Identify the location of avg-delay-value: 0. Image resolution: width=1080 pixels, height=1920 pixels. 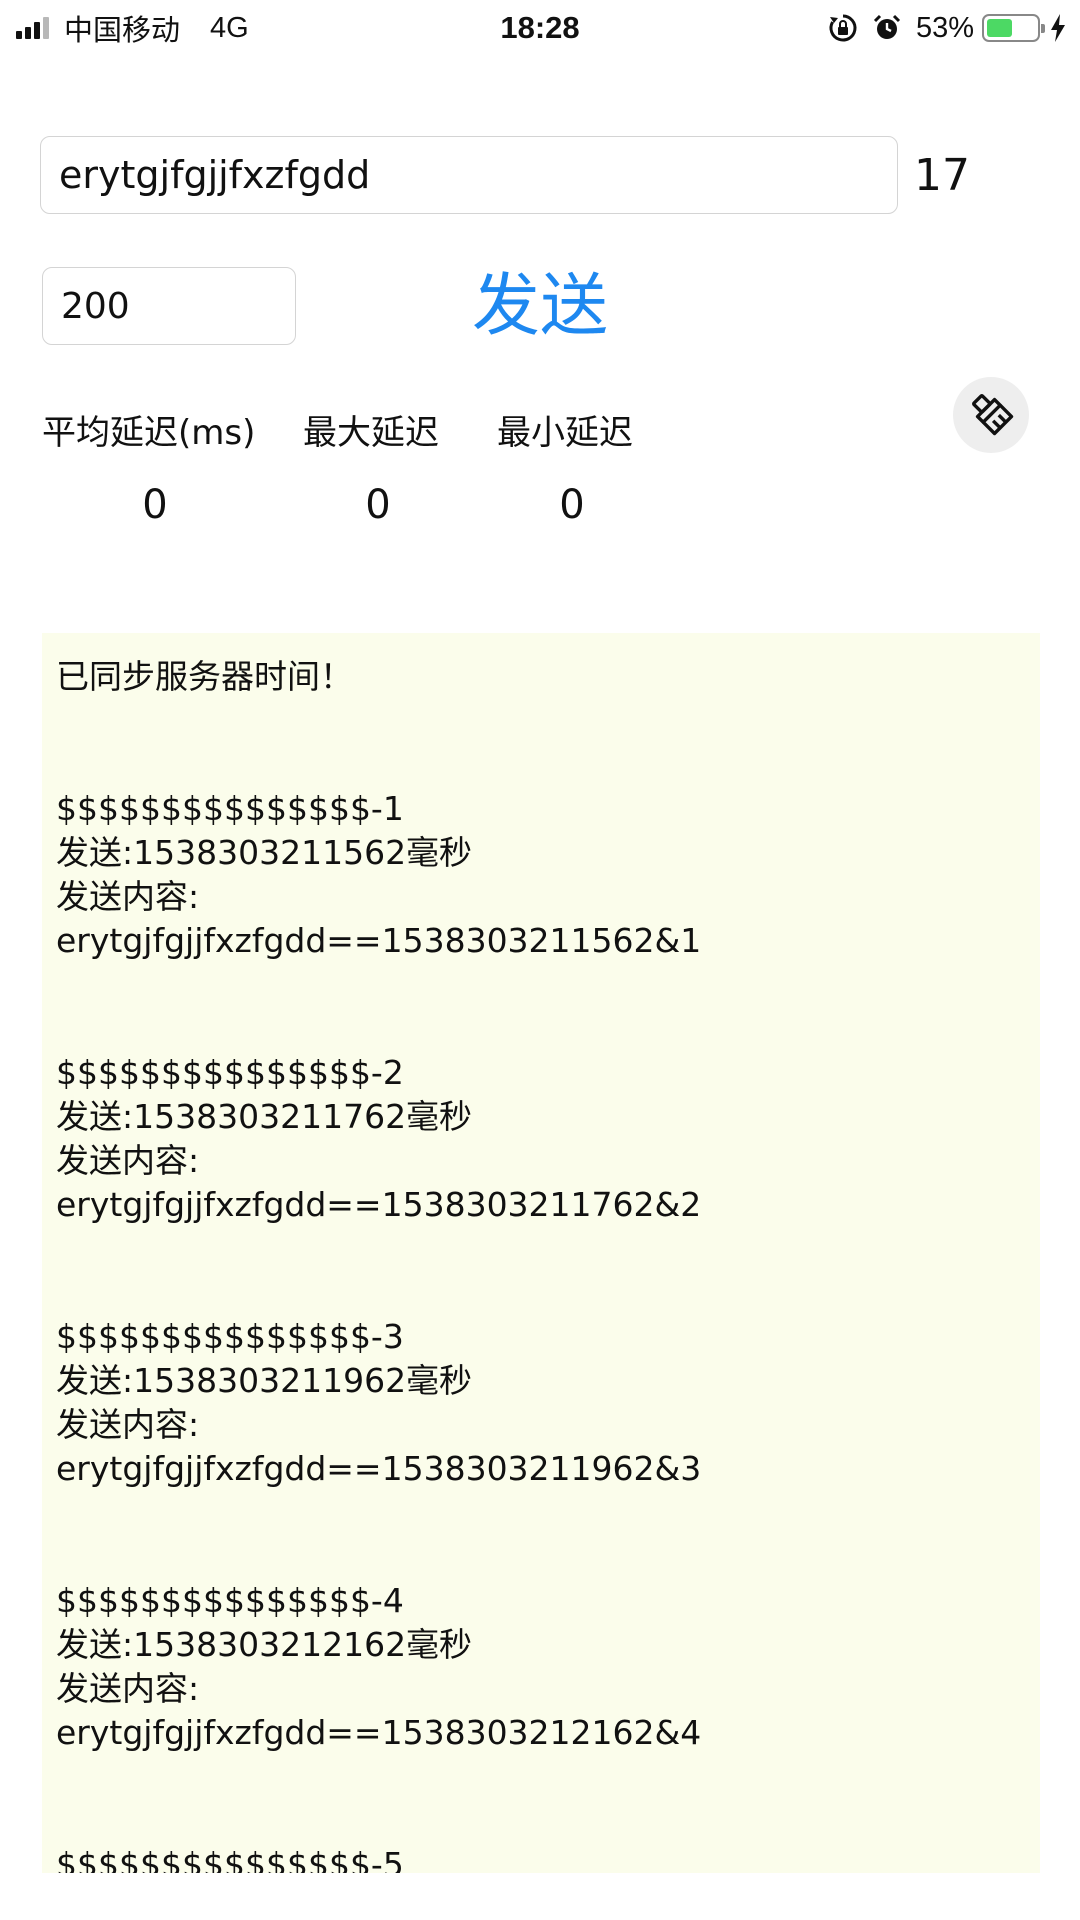
(155, 505).